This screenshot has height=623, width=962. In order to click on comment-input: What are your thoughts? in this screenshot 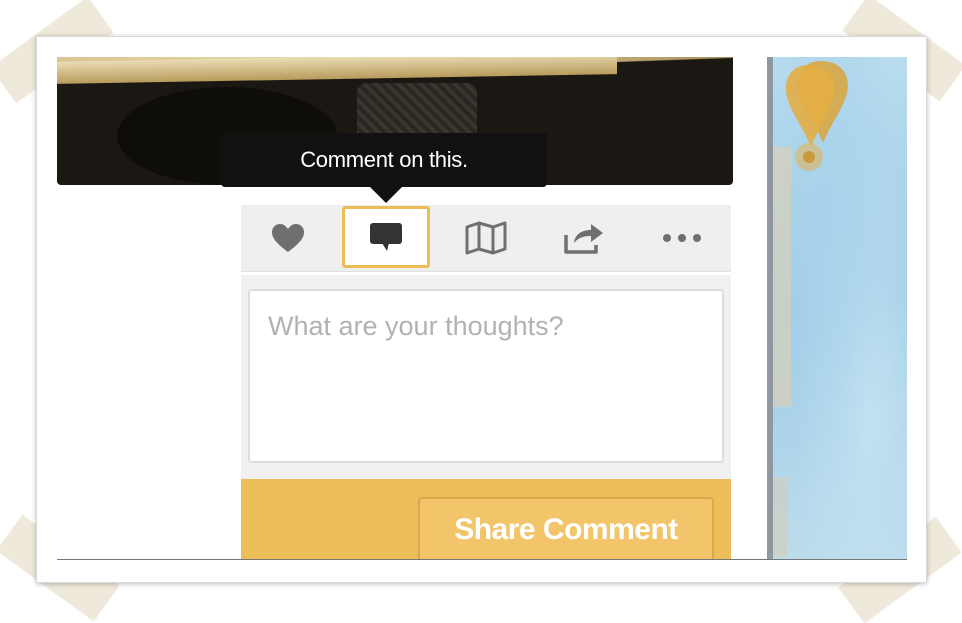, I will do `click(486, 376)`.